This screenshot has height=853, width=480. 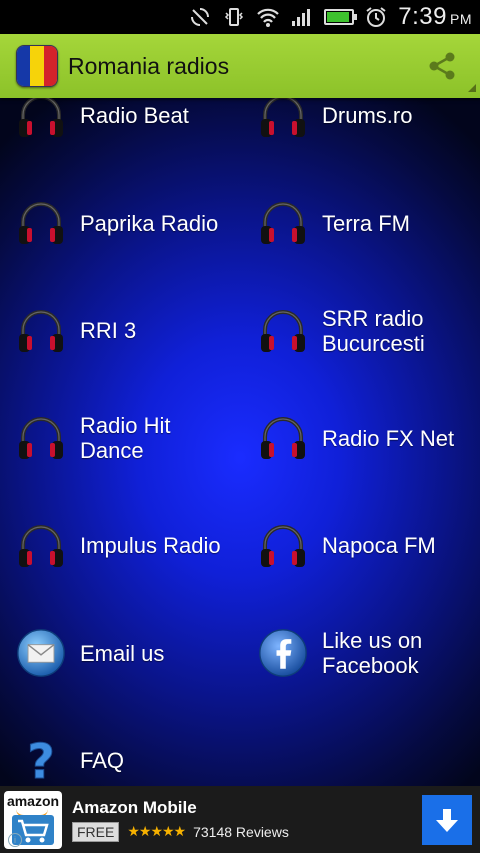 I want to click on list-item: RRI 3, so click(x=120, y=330).